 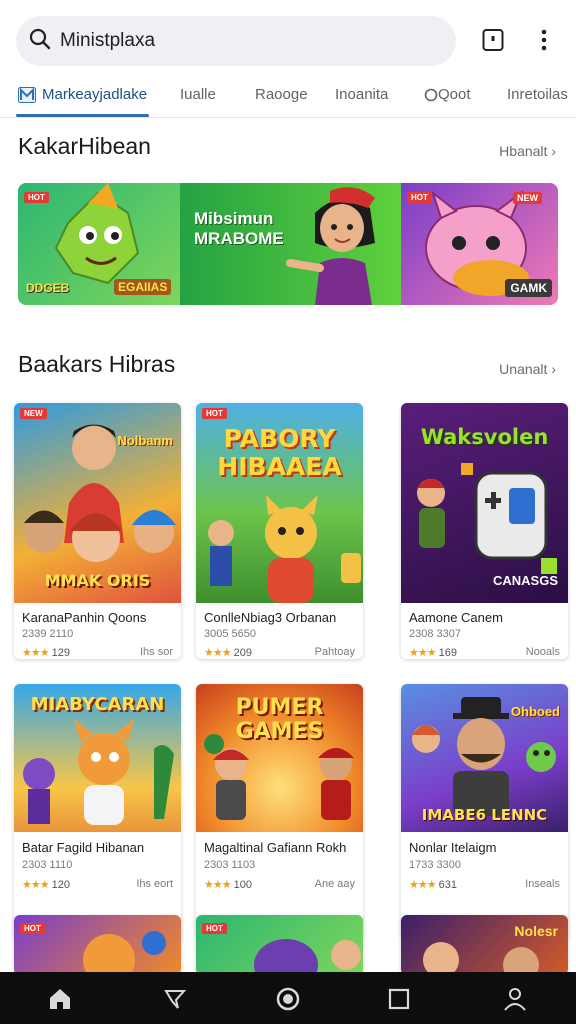 What do you see at coordinates (84, 617) in the screenshot?
I see `game-title: KaranaPanhin Qoons` at bounding box center [84, 617].